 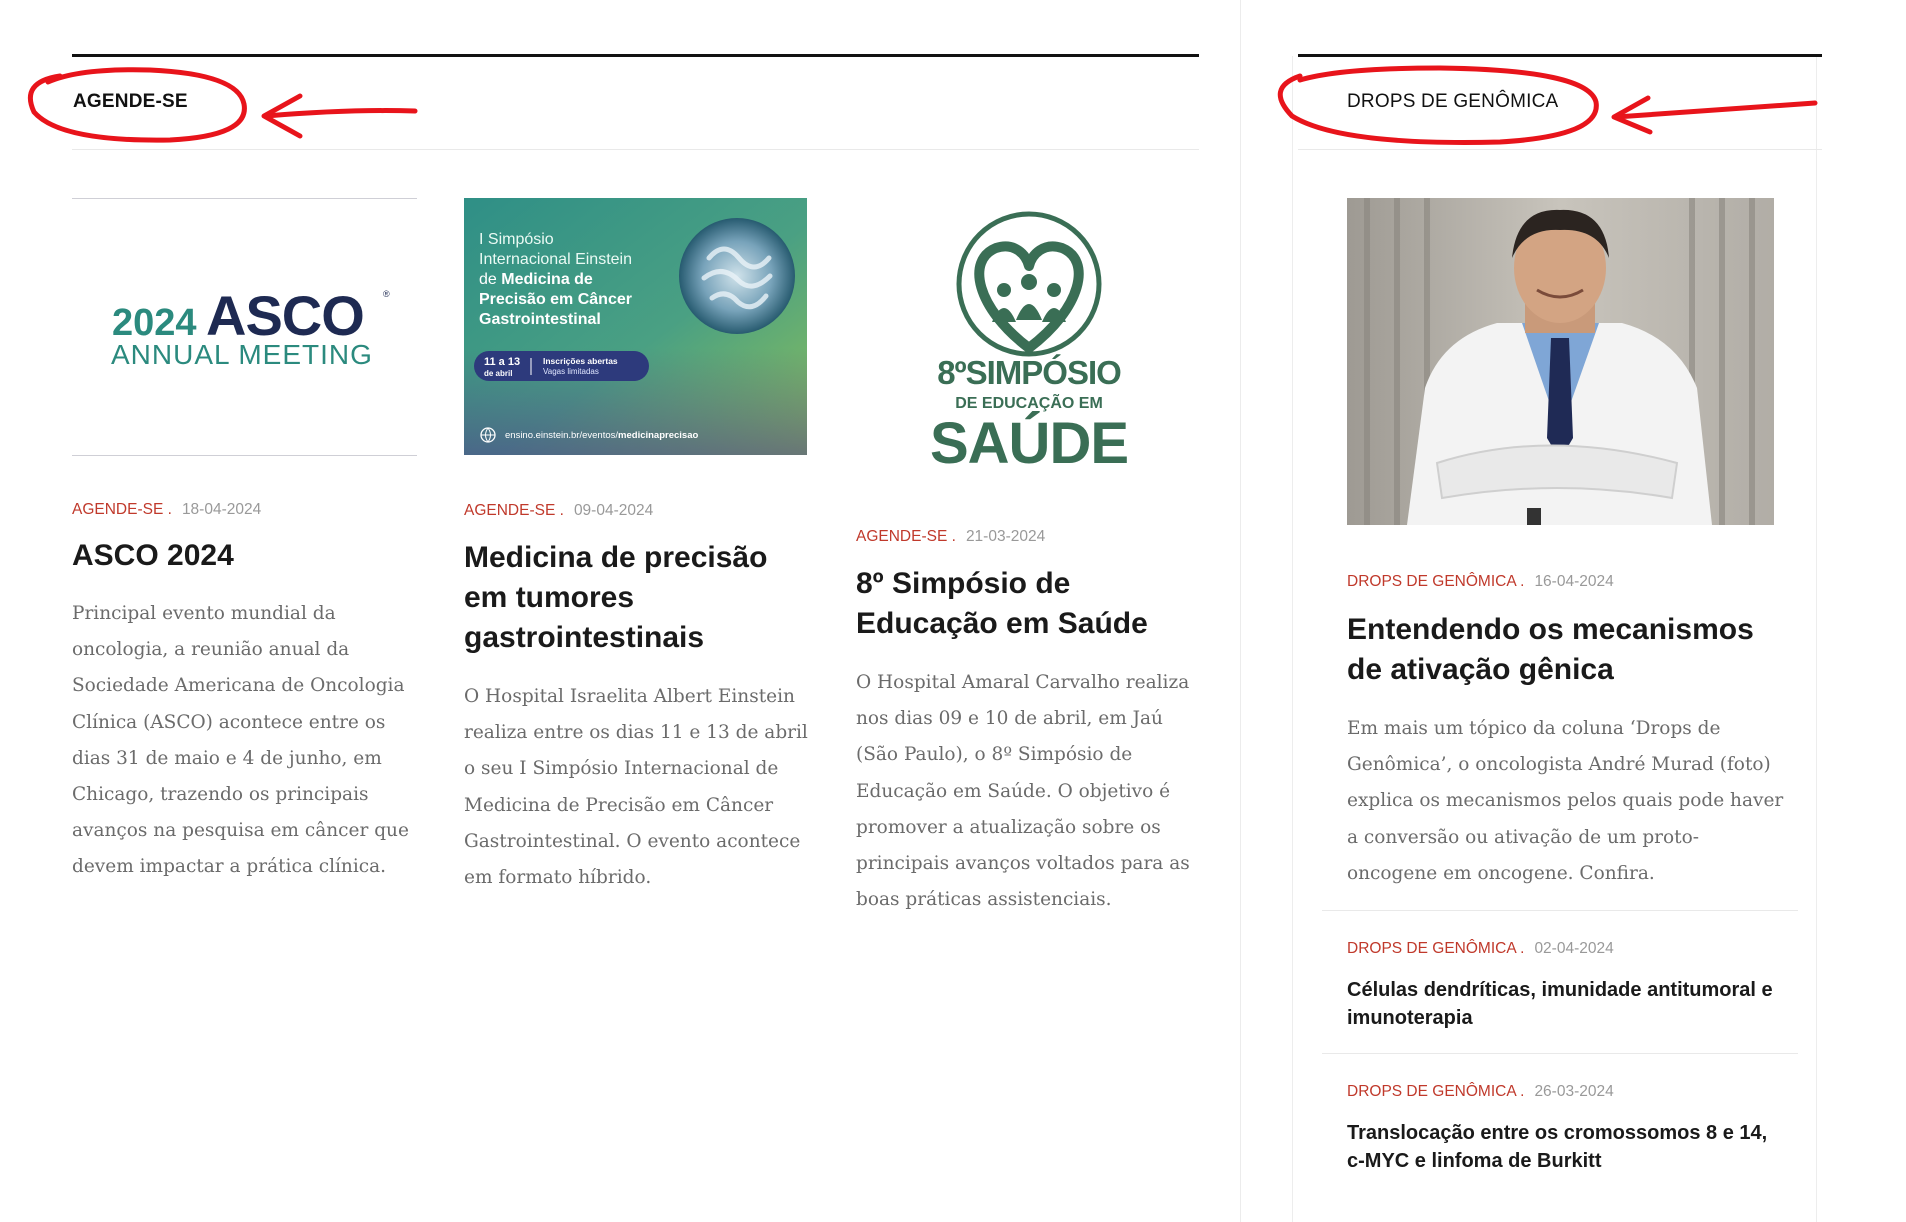 What do you see at coordinates (635, 55) in the screenshot?
I see `section-top-rule` at bounding box center [635, 55].